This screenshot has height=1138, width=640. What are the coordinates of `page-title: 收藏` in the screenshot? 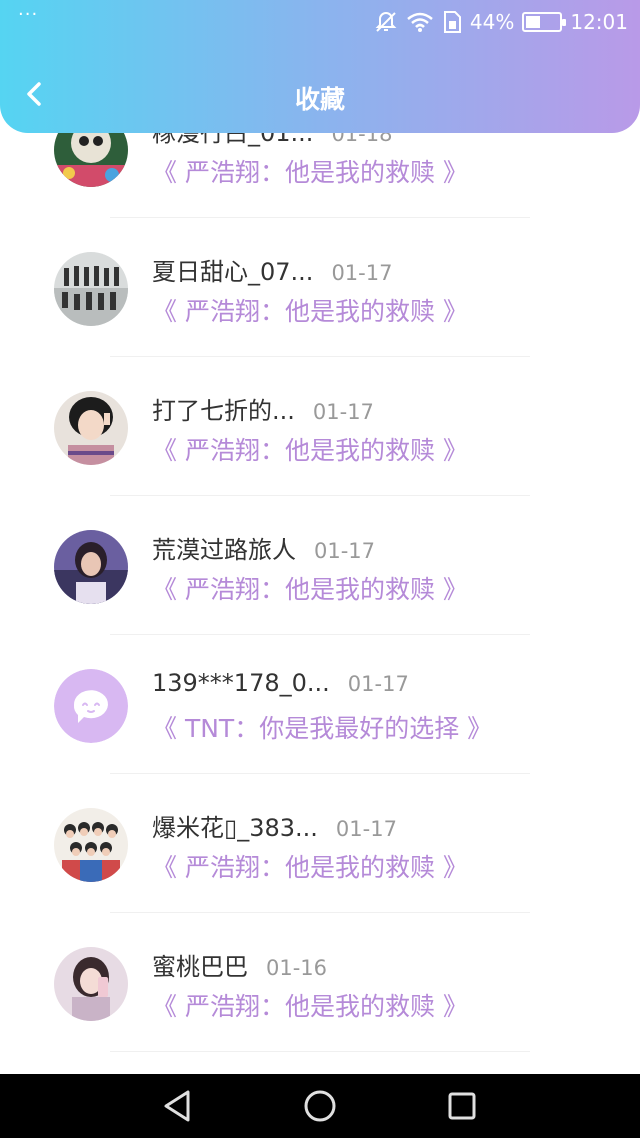 It's located at (319, 99).